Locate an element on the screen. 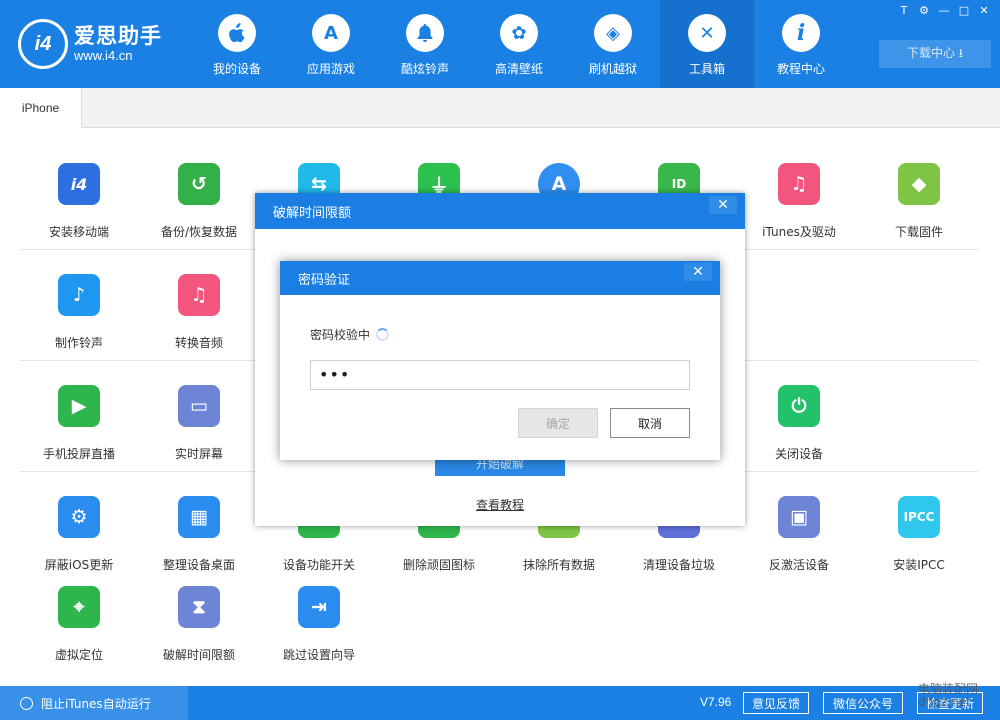 Image resolution: width=1000 pixels, height=720 pixels. nav-wallpapers: ✿ 高清壁纸 is located at coordinates (519, 44).